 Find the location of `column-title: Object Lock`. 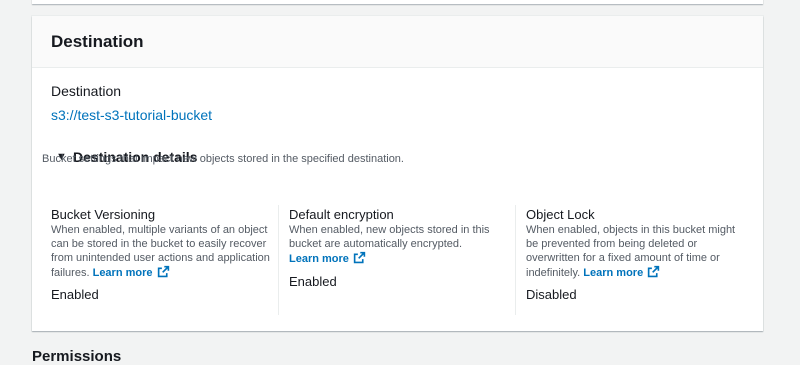

column-title: Object Lock is located at coordinates (560, 214).